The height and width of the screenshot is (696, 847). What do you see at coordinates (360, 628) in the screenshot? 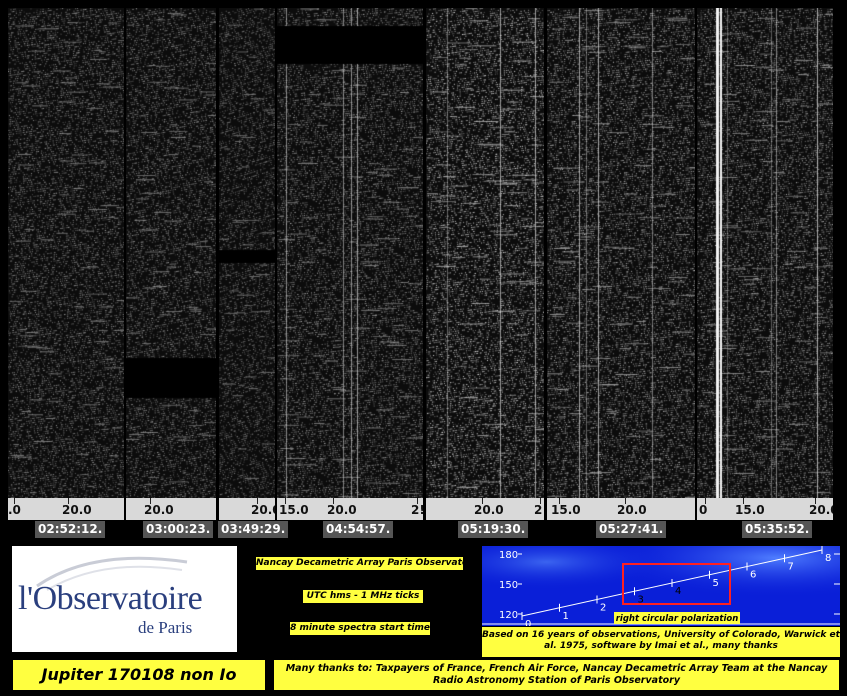
I see `spectra-label: 8 minute spectra start time` at bounding box center [360, 628].